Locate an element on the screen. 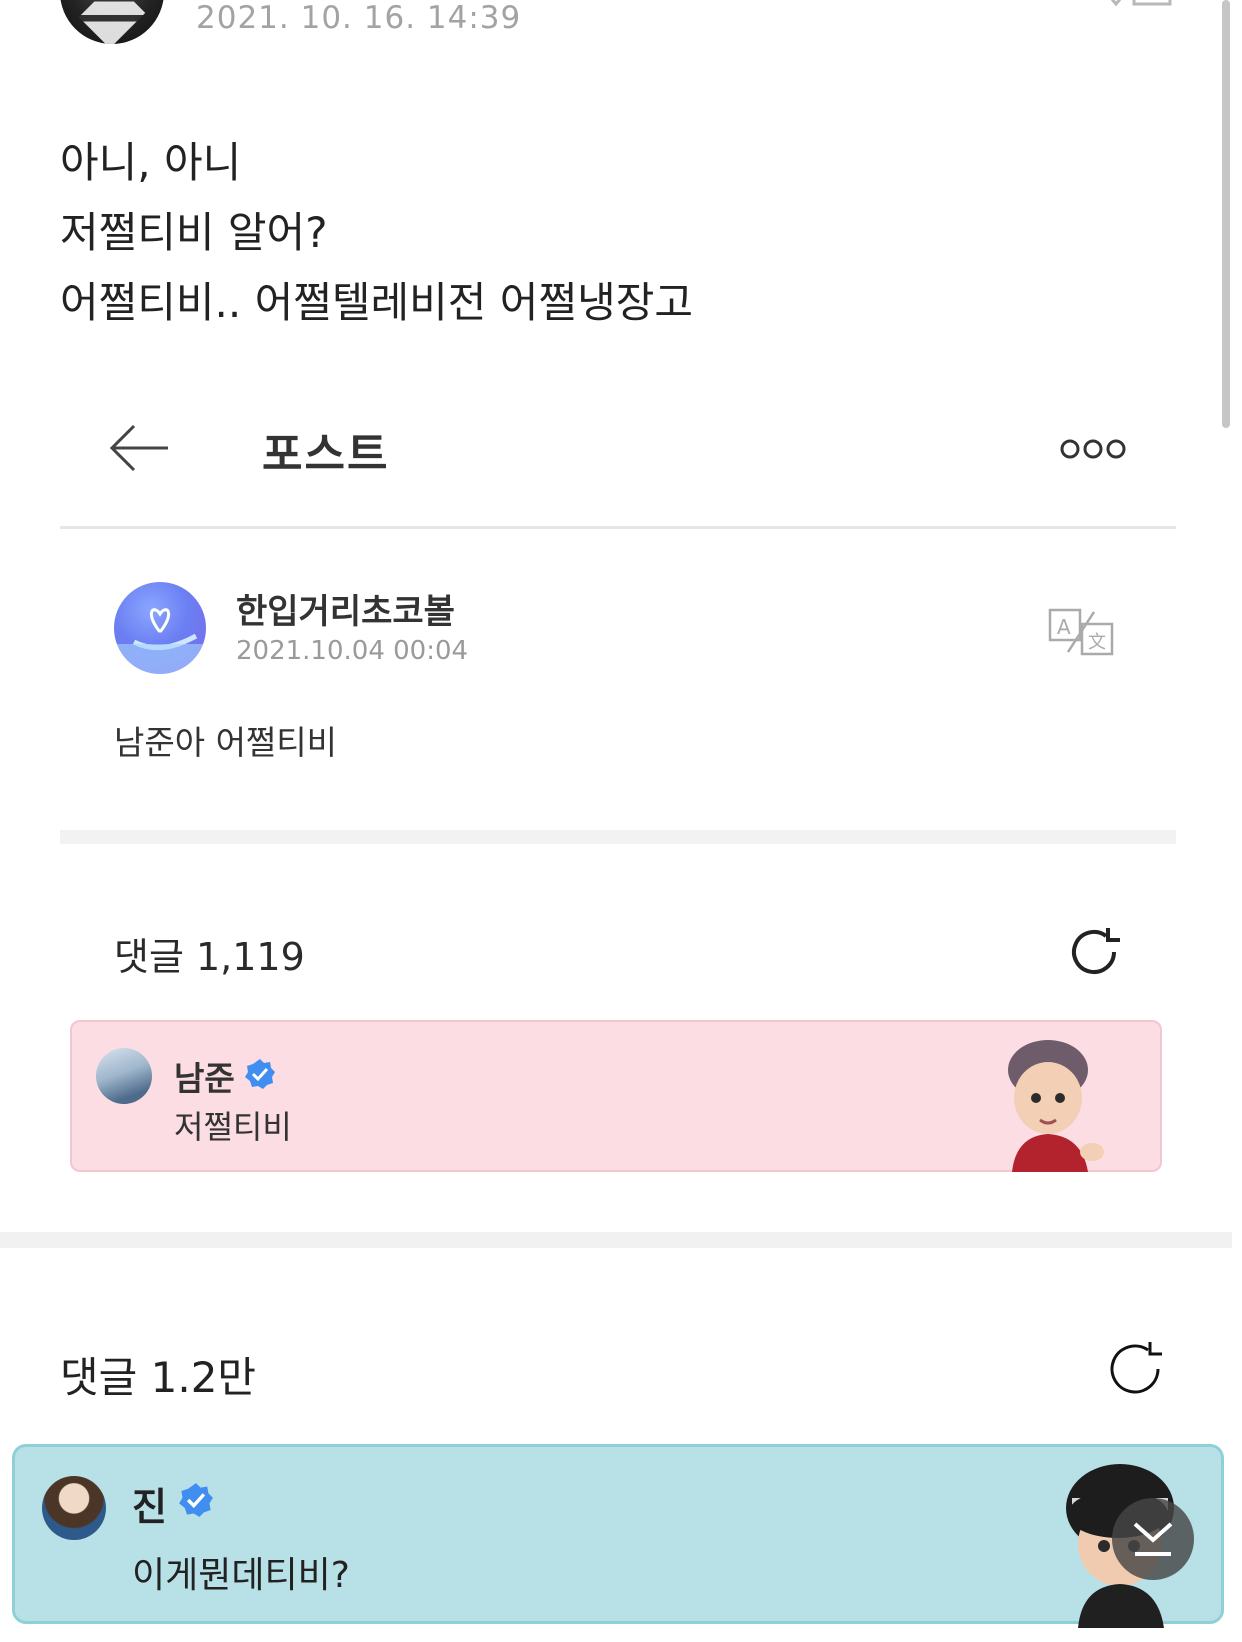 The width and height of the screenshot is (1242, 1642). translate-icon is located at coordinates (1136, 7).